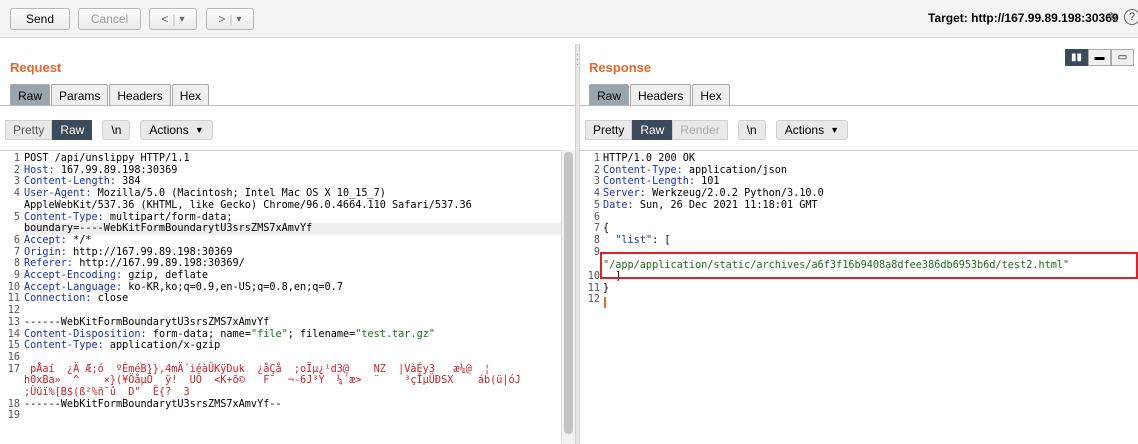 The height and width of the screenshot is (444, 1138). What do you see at coordinates (321, 334) in the screenshot?
I see `code-token: ; filename=` at bounding box center [321, 334].